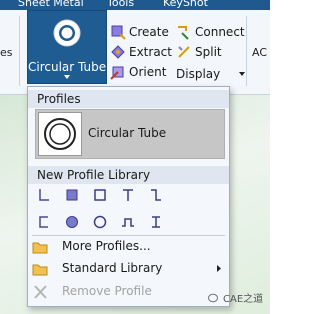 This screenshot has width=320, height=314. I want to click on library-section-header: New Profile Library, so click(128, 175).